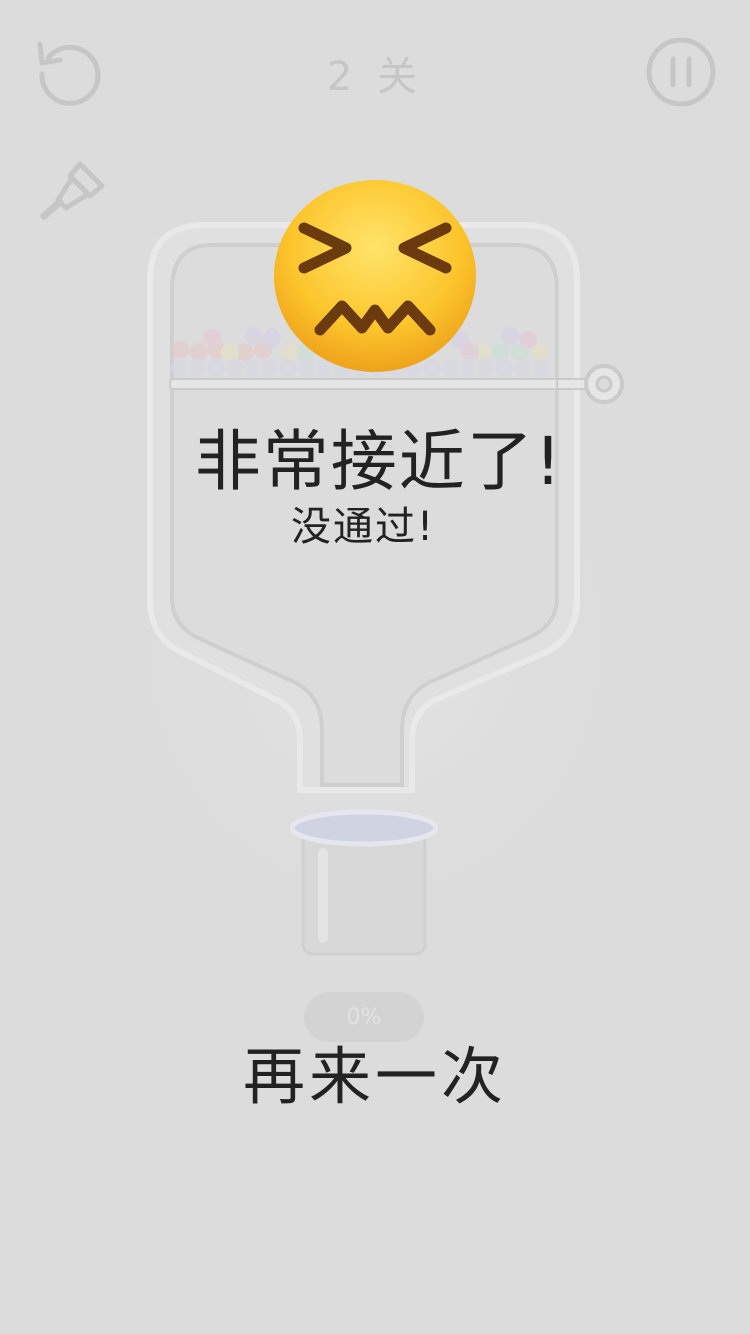  I want to click on pause-button, so click(681, 72).